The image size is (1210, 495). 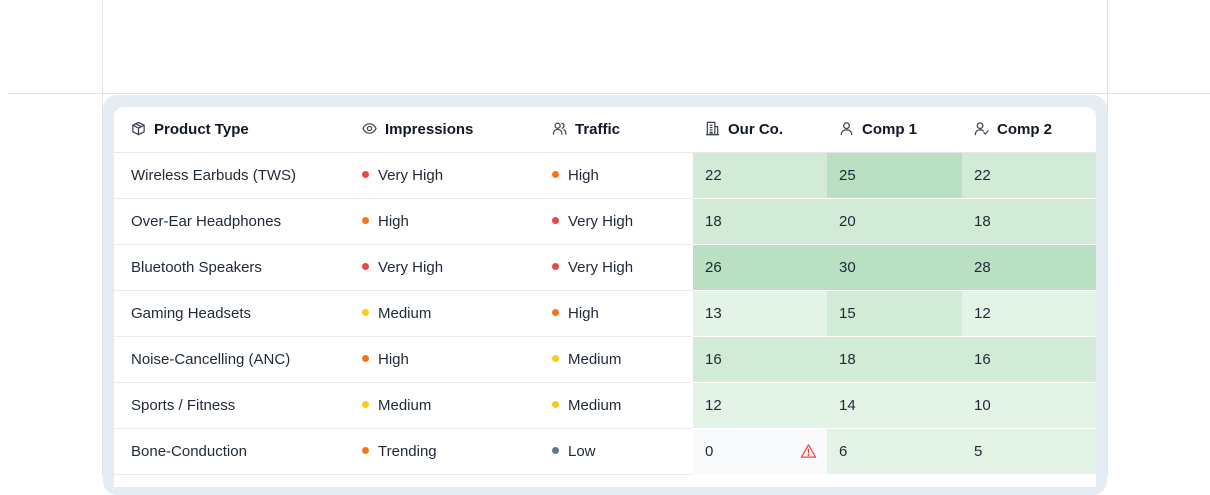 I want to click on score-value: 5, so click(x=978, y=451).